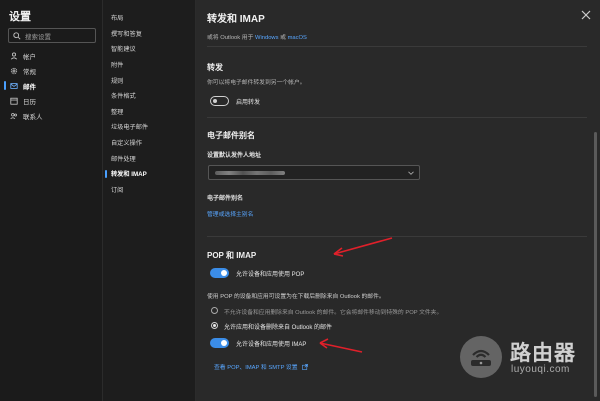  I want to click on settings-link-text: 查看 POP、IMAP 和 SMTP 设置, so click(256, 368).